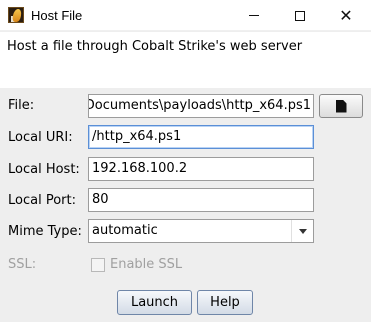 Image resolution: width=371 pixels, height=322 pixels. I want to click on enable-ssl-option: Enable SSL, so click(136, 264).